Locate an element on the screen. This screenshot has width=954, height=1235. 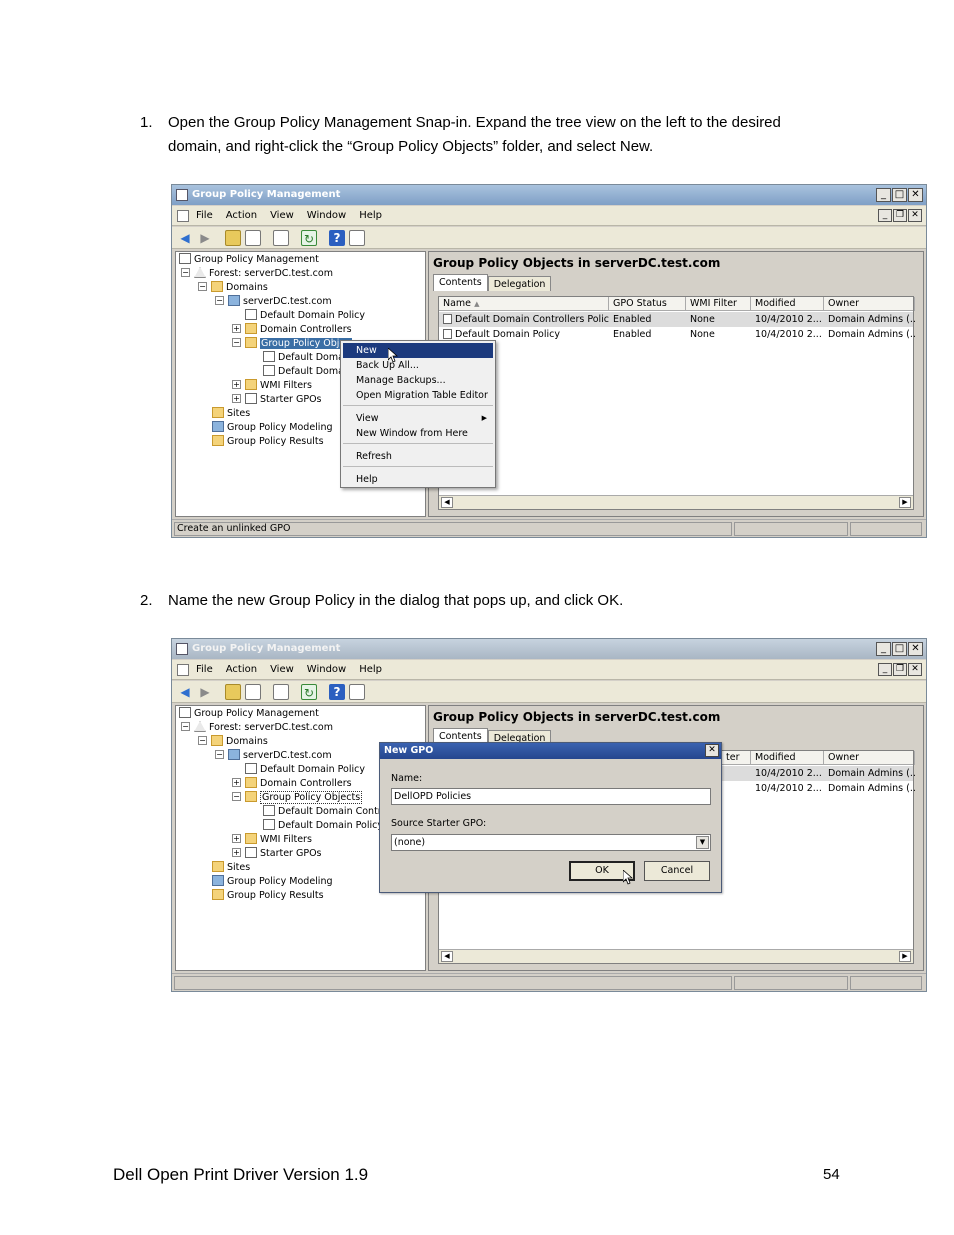
forward-arrow-icon: ▶ is located at coordinates (205, 238).